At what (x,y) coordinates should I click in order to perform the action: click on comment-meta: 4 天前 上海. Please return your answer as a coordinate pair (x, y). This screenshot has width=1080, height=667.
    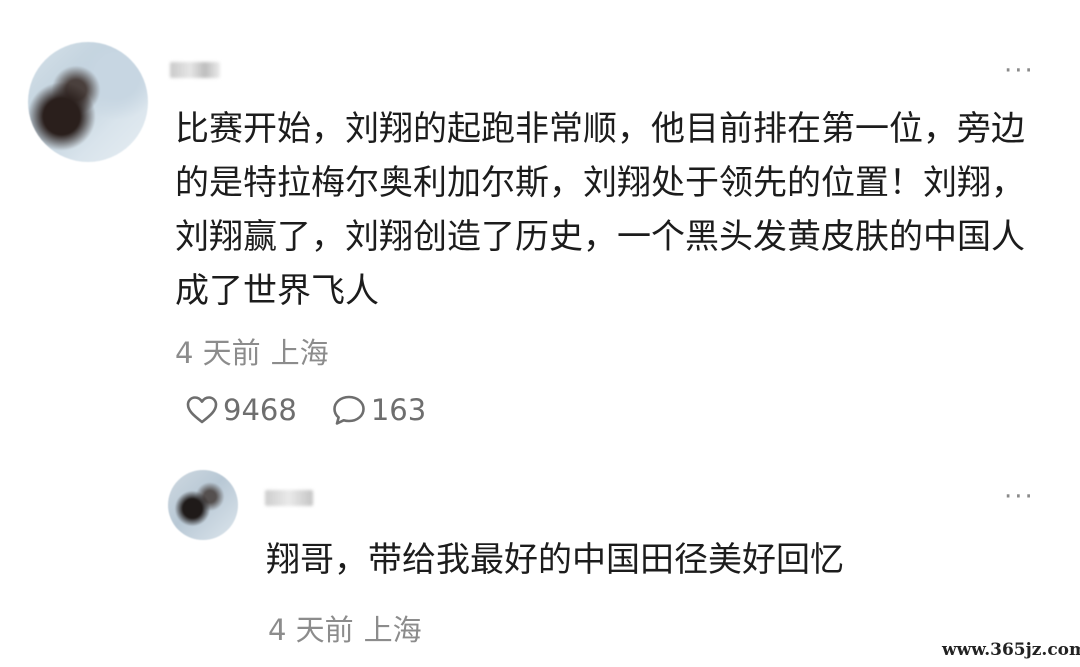
    Looking at the image, I should click on (252, 351).